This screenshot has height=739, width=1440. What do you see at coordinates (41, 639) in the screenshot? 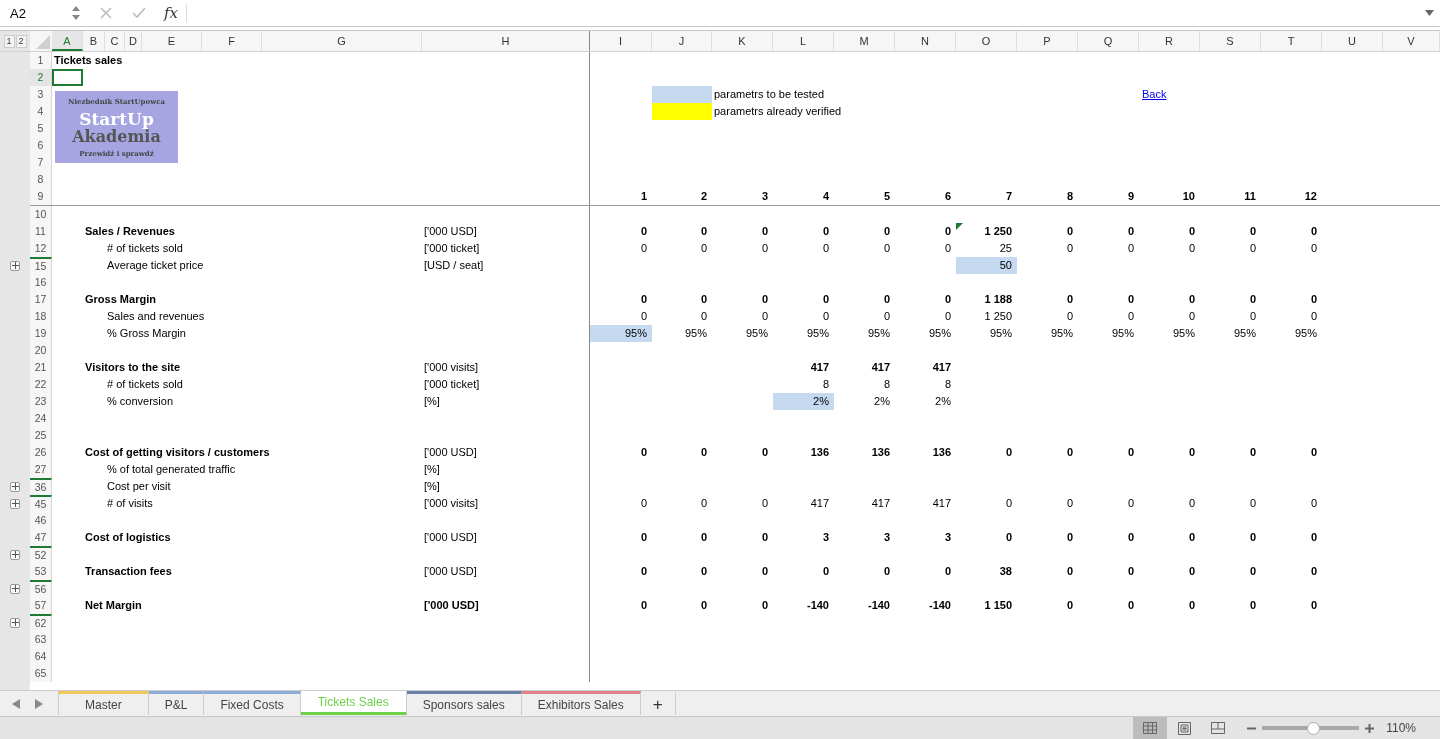
I see `row-header: 63` at bounding box center [41, 639].